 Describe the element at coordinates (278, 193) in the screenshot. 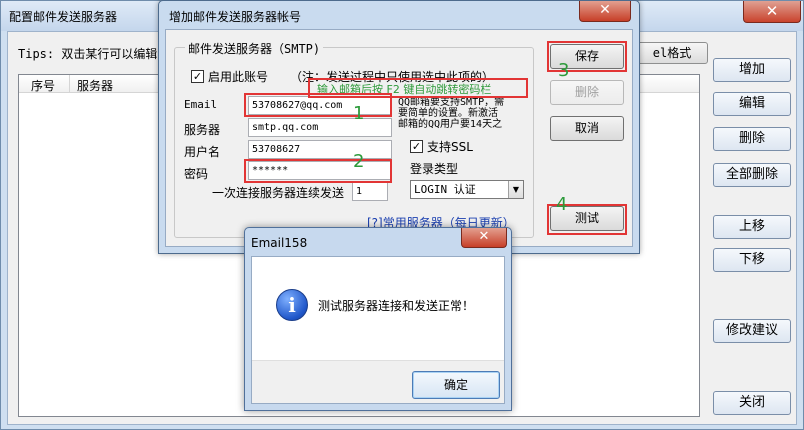

I see `consecutive-send-label: 一次连接服务器连续发送` at that location.